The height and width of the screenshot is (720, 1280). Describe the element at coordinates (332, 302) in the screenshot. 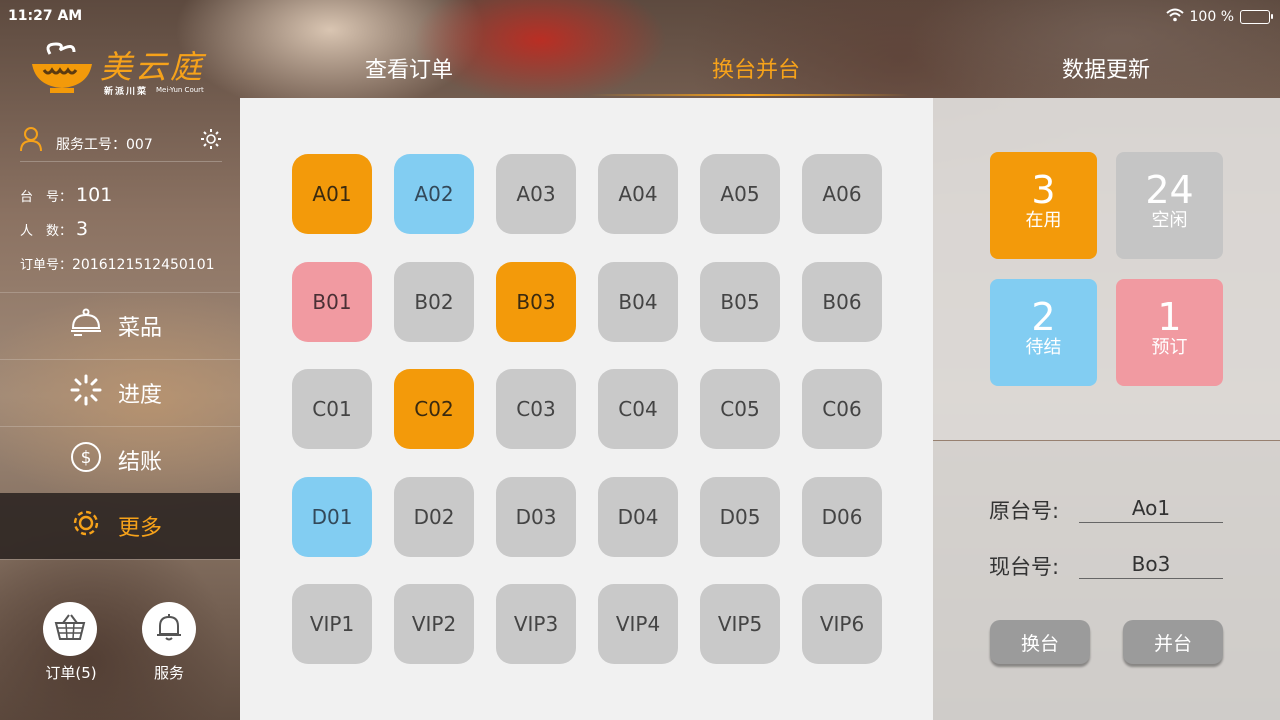

I see `table-tile-b01: B01` at that location.